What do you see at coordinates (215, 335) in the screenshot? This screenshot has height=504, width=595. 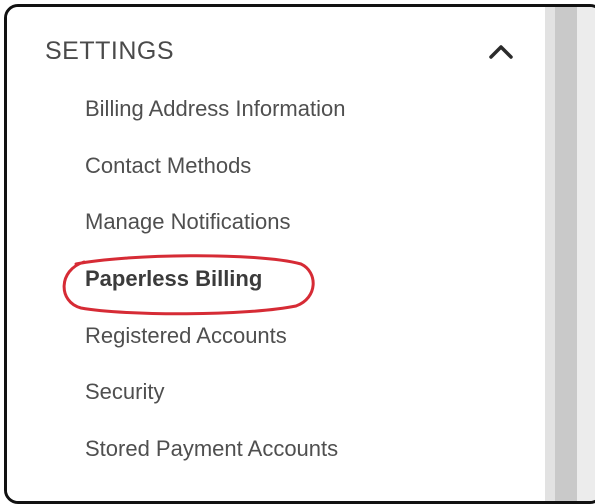 I see `menu-item-registered-accounts: Registered Accounts` at bounding box center [215, 335].